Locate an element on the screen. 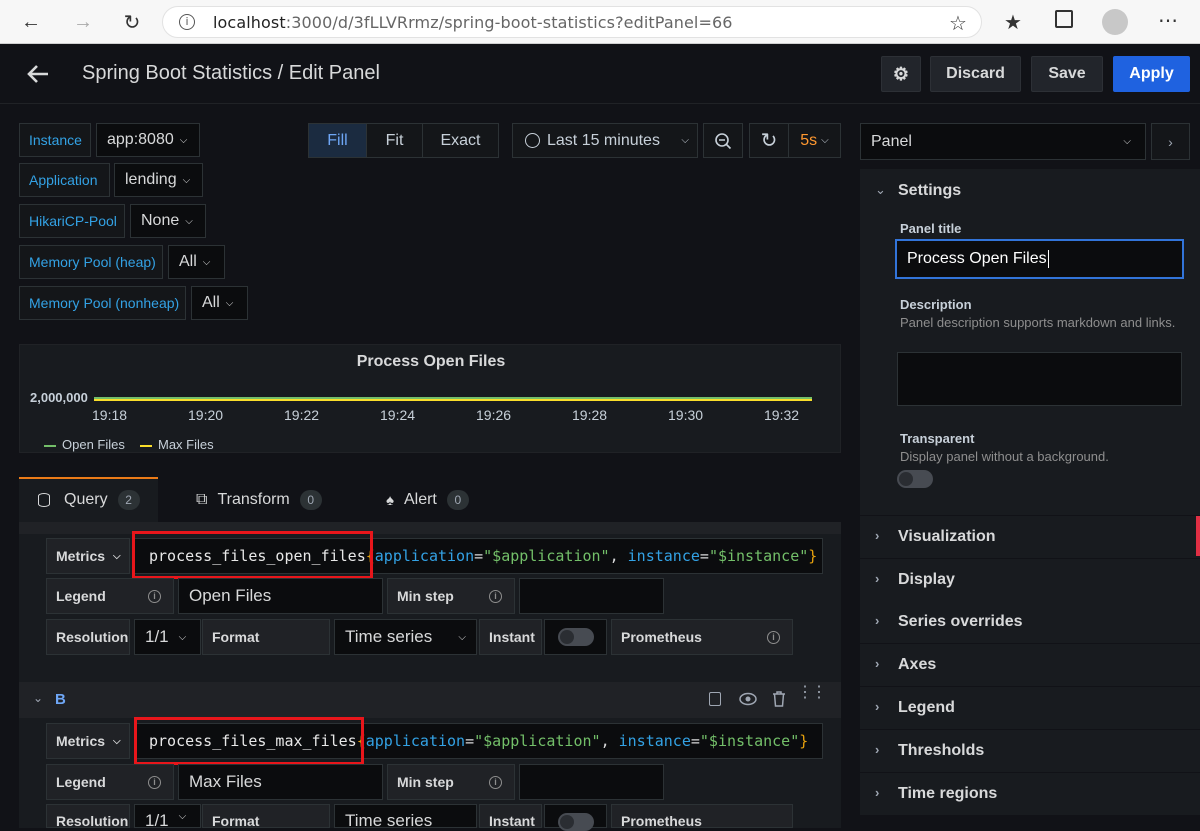 The height and width of the screenshot is (831, 1200). x-axis-tick: 19:32 is located at coordinates (782, 415).